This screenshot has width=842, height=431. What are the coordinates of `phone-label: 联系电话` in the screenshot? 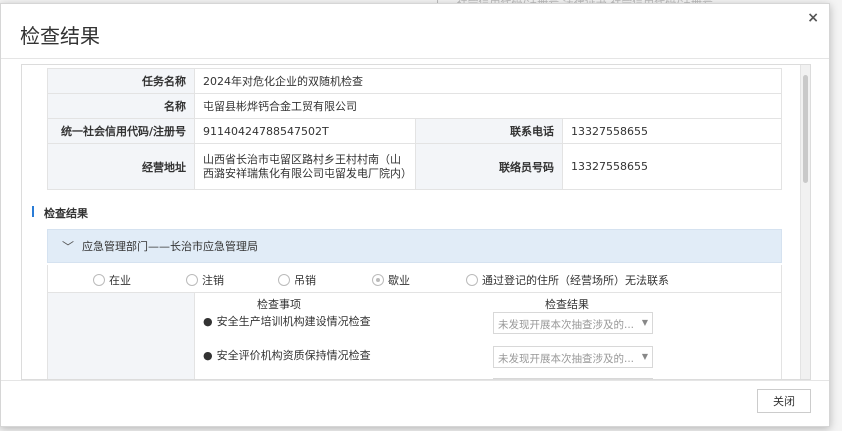 It's located at (489, 131).